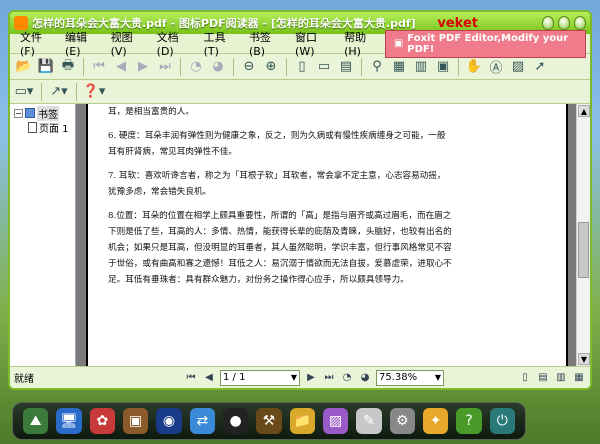 The height and width of the screenshot is (444, 600). Describe the element at coordinates (402, 421) in the screenshot. I see `settings-icon: ⚙` at that location.